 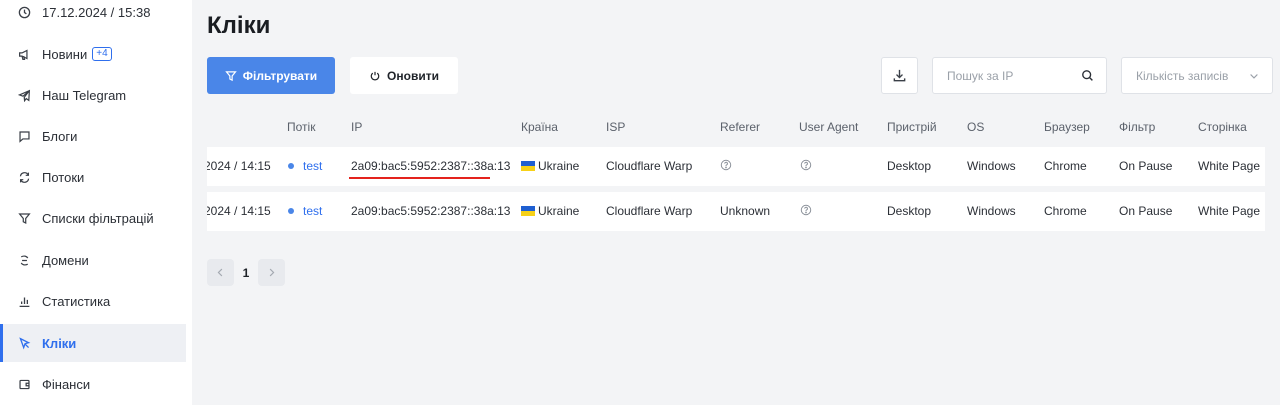 I want to click on records-count-placeholder: Кількість записів, so click(x=1182, y=75).